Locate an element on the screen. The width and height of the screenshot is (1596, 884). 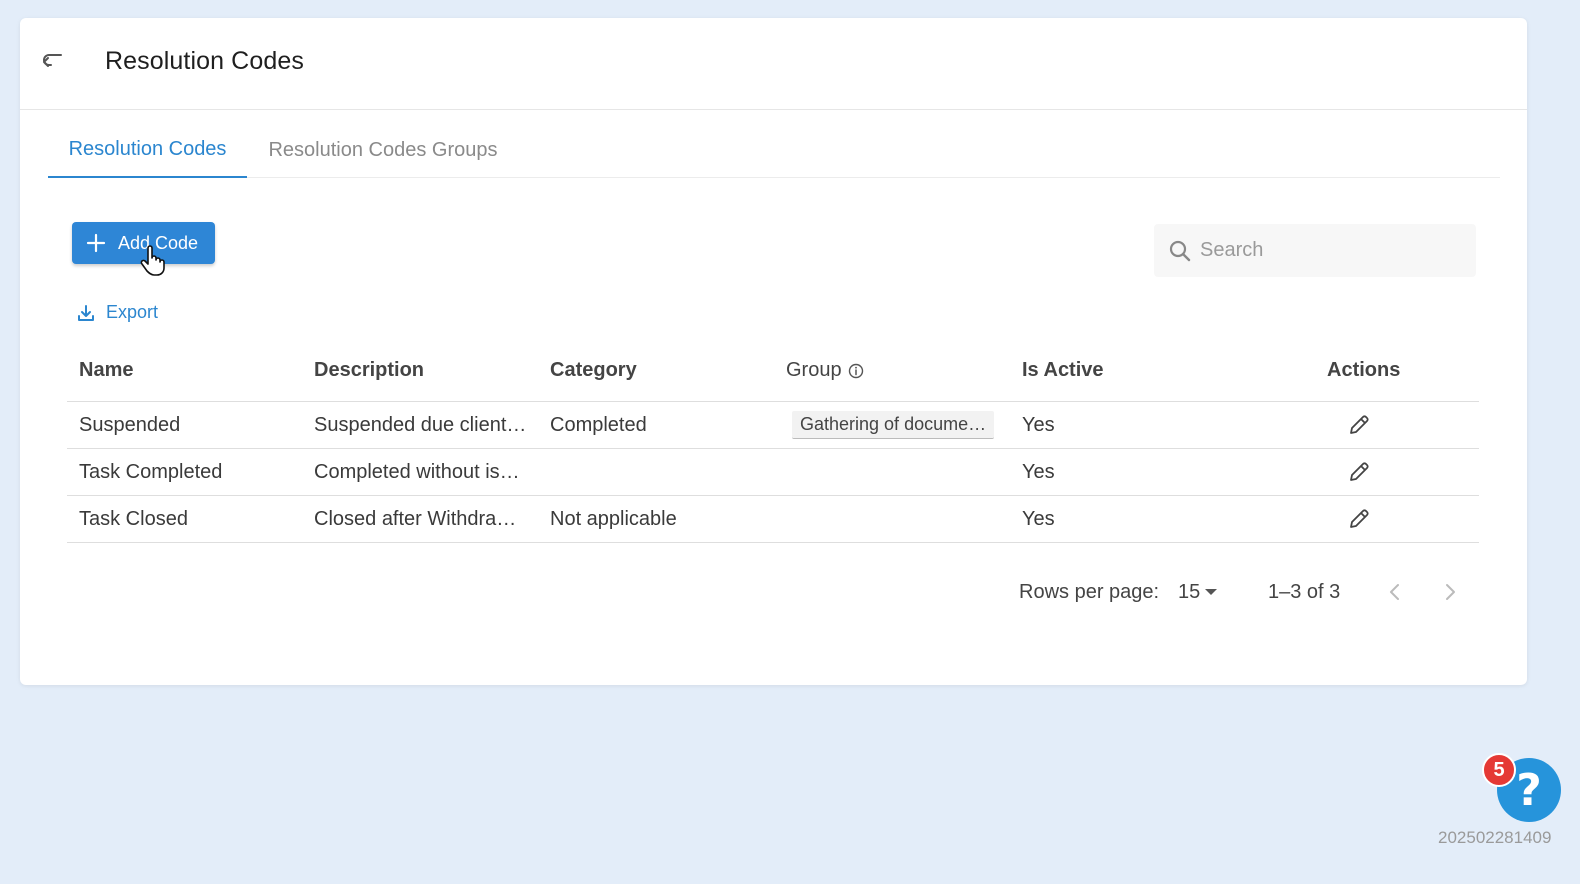
search-box is located at coordinates (1315, 250).